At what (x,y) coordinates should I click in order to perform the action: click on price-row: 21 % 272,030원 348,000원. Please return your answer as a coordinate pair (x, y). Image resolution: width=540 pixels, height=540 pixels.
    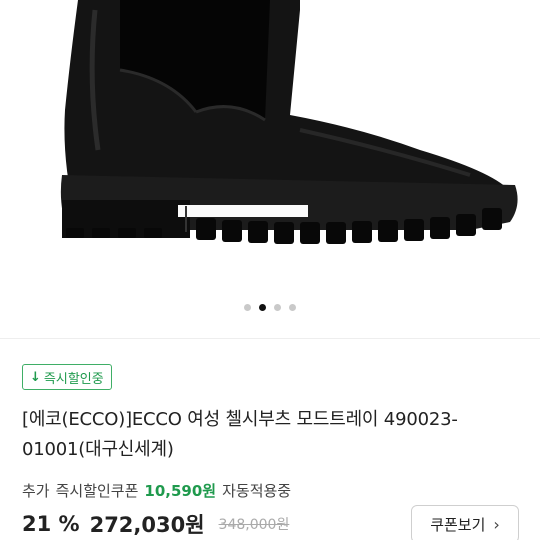
    Looking at the image, I should click on (155, 524).